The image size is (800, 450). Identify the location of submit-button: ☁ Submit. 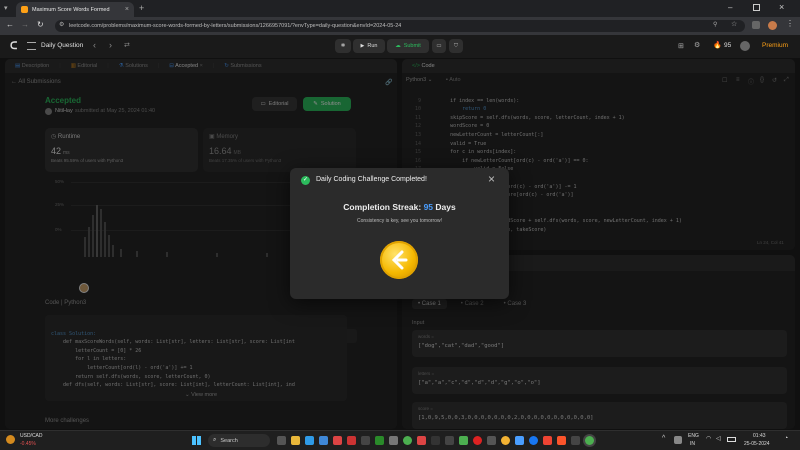
(408, 46).